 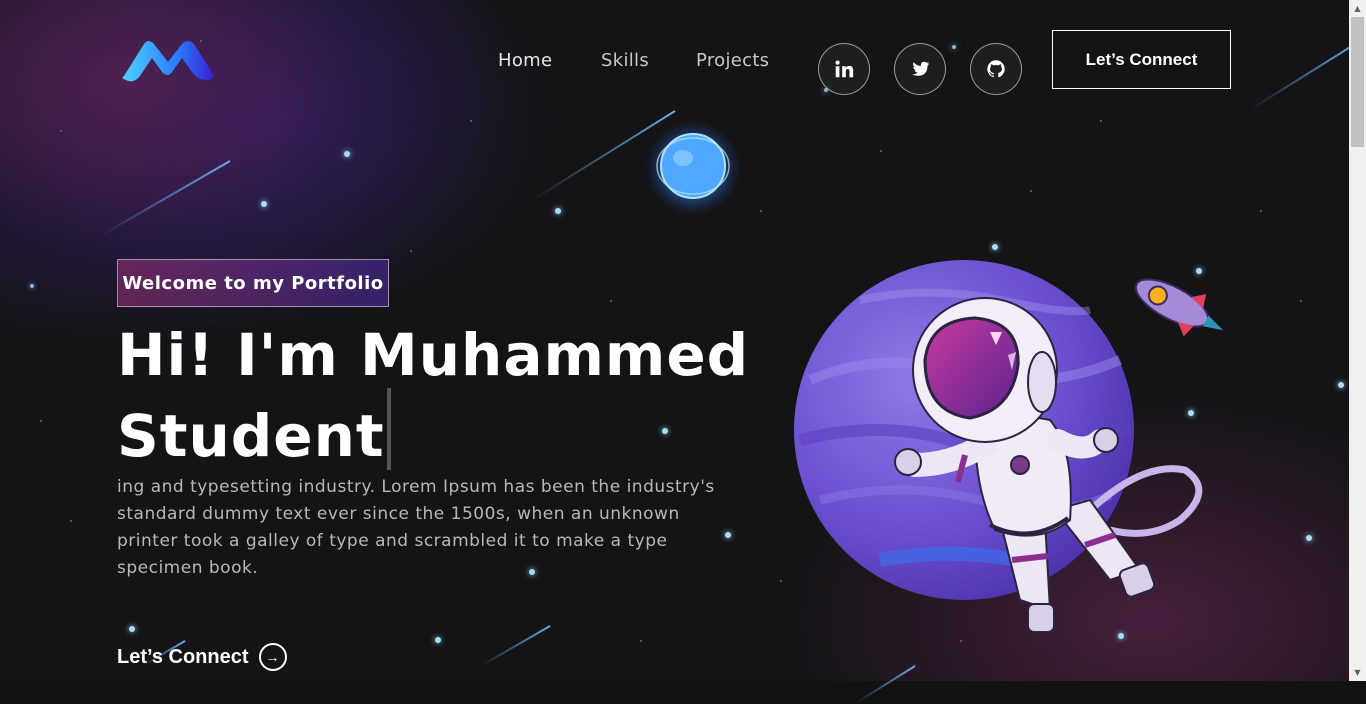 What do you see at coordinates (1357, 8) in the screenshot?
I see `scroll-up-icon: ▲` at bounding box center [1357, 8].